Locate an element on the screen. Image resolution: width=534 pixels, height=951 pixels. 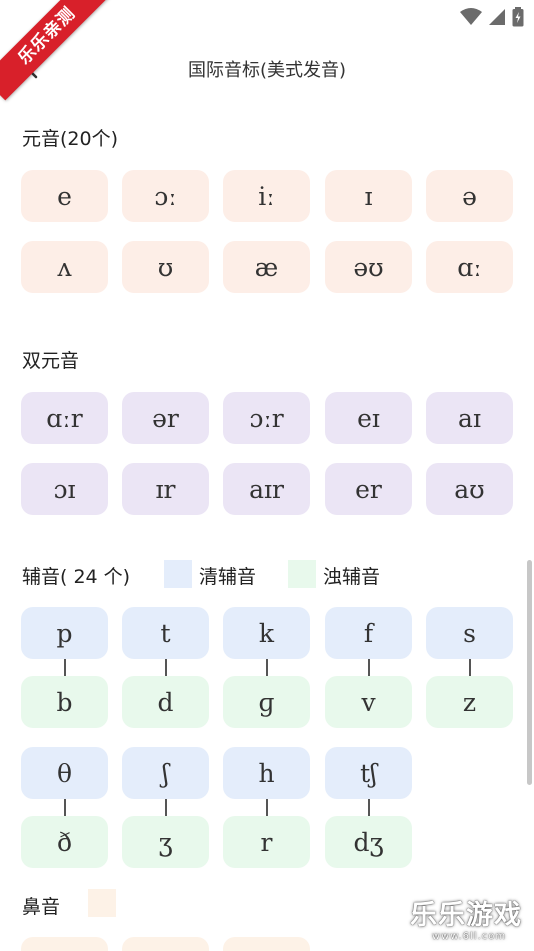
voiced-consonant-chip: ɡ is located at coordinates (266, 702).